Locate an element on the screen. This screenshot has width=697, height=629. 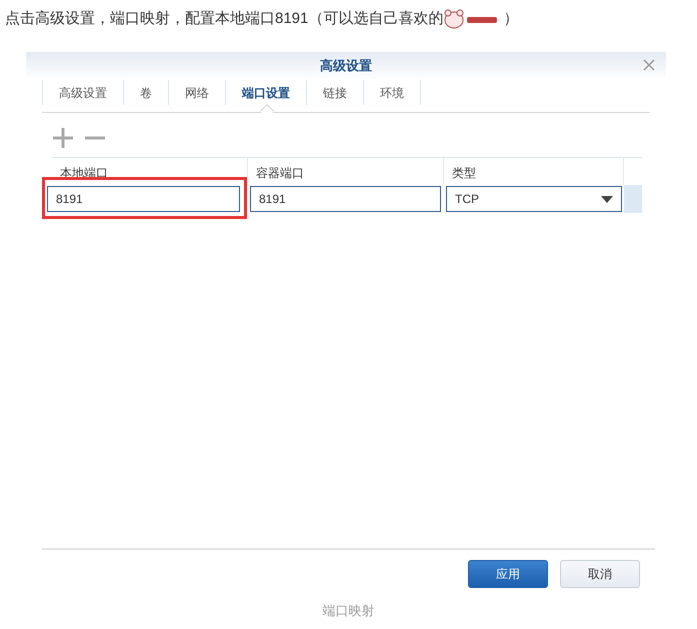
tab: 链接 is located at coordinates (335, 92).